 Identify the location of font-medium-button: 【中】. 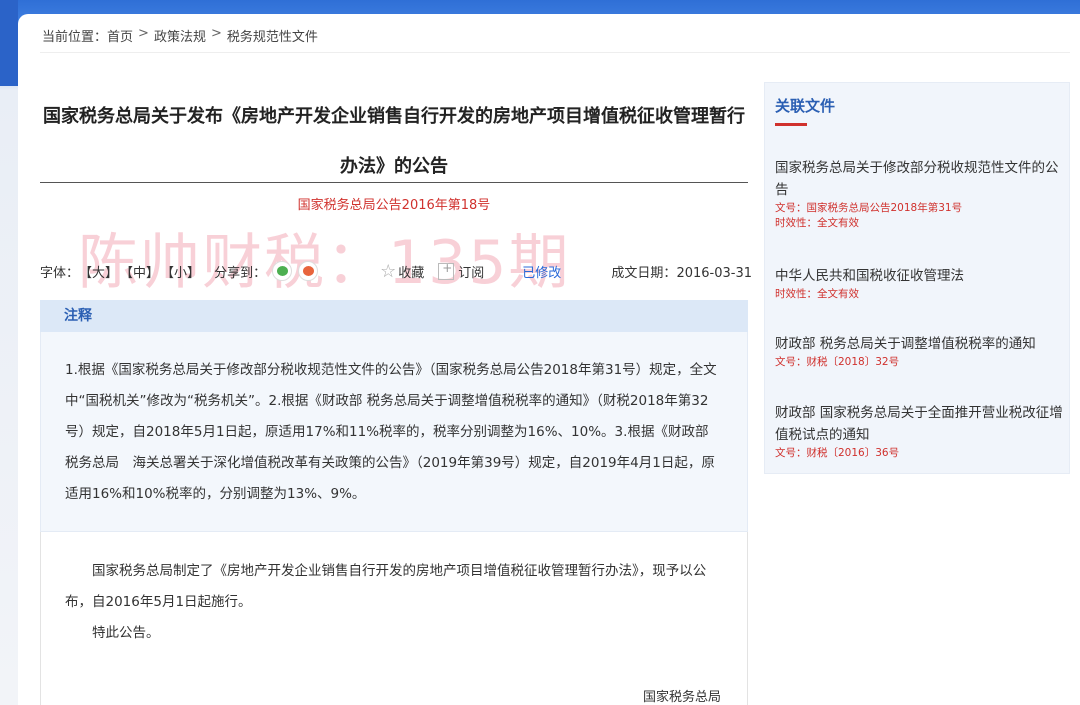
(139, 271).